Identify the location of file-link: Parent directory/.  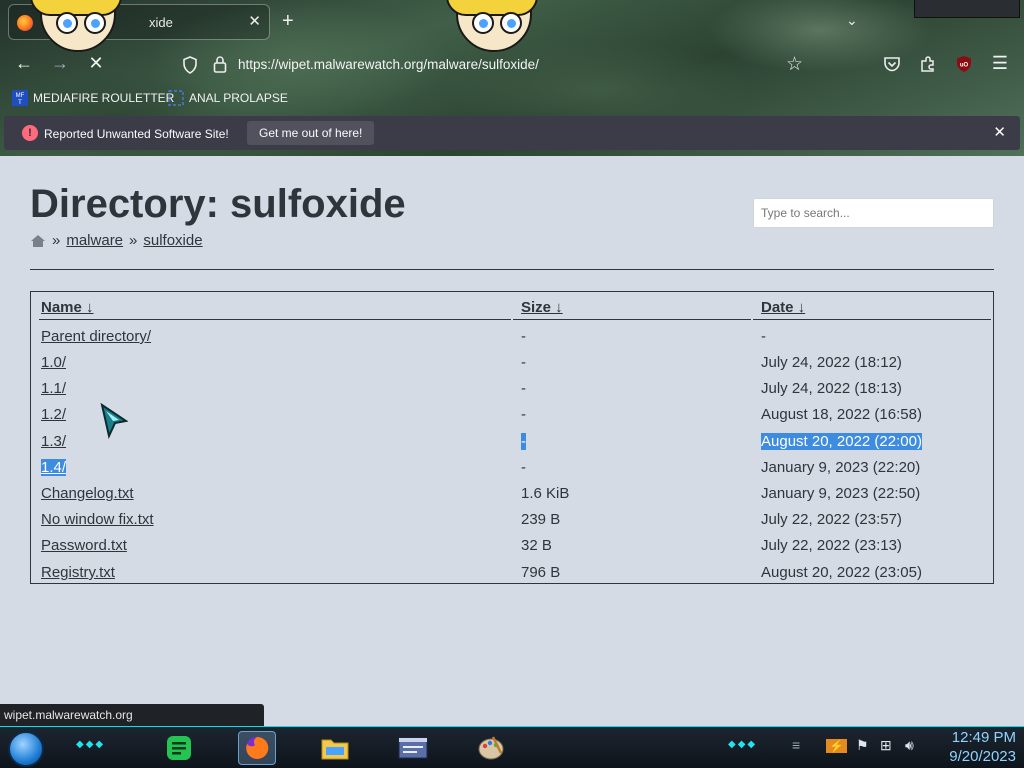
(96, 336).